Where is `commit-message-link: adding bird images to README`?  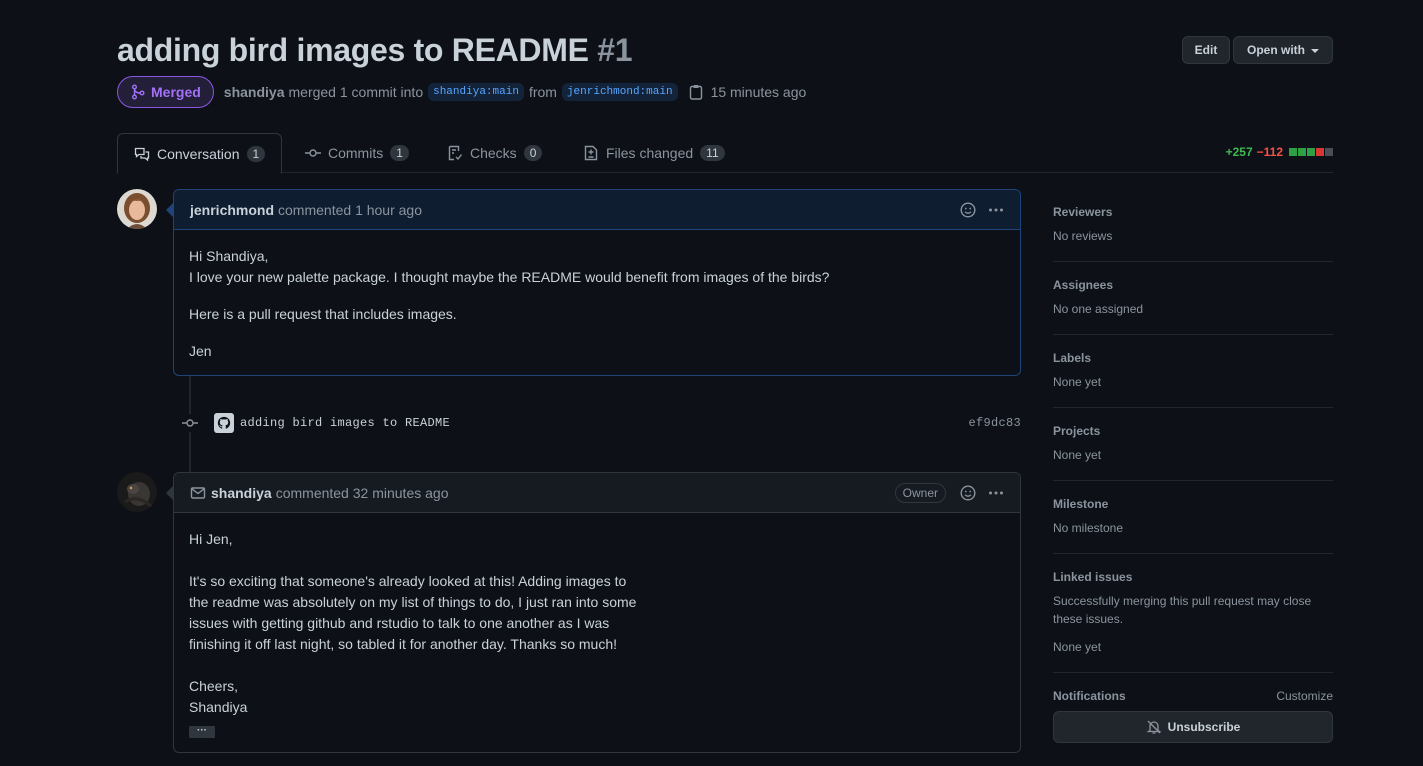
commit-message-link: adding bird images to README is located at coordinates (345, 423).